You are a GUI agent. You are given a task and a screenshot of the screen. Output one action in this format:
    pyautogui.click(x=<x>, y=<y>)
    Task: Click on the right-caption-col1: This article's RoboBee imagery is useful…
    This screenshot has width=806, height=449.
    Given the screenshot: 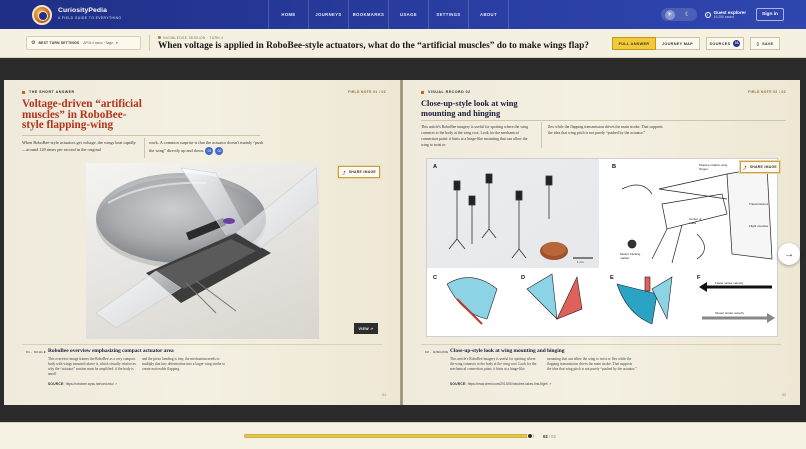 What is the action you would take?
    pyautogui.click(x=493, y=364)
    